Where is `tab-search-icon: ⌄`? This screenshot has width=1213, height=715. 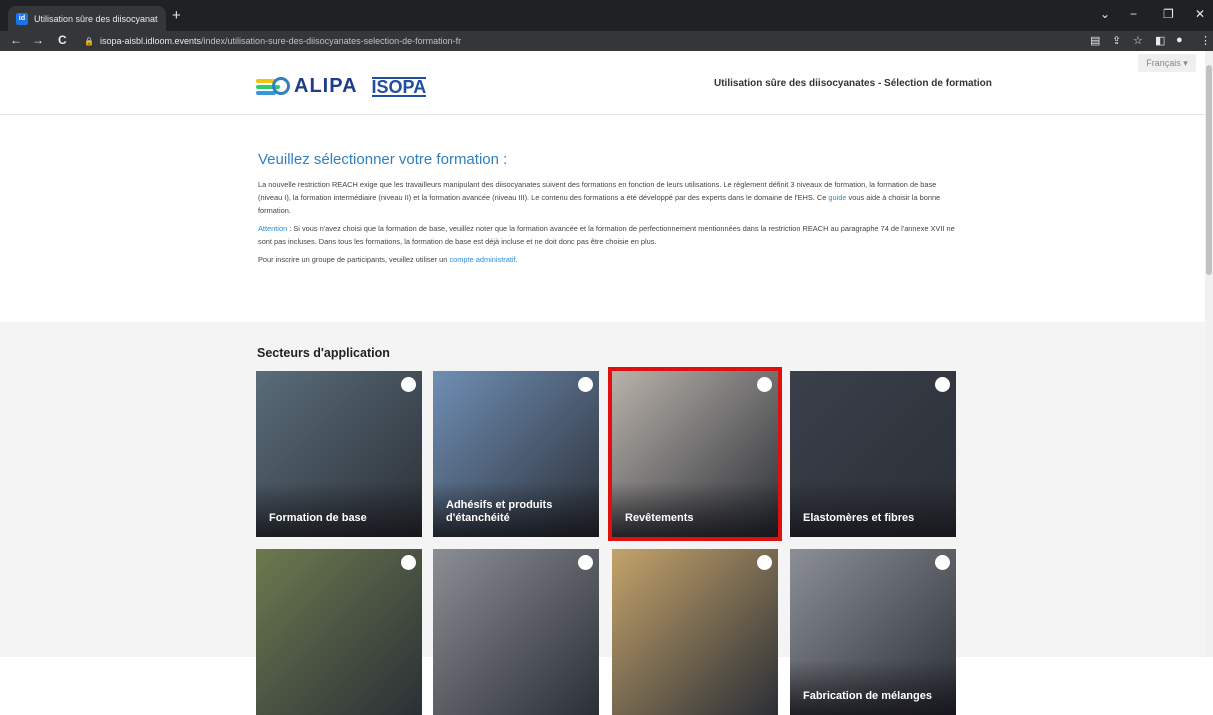
tab-search-icon: ⌄ is located at coordinates (1105, 14).